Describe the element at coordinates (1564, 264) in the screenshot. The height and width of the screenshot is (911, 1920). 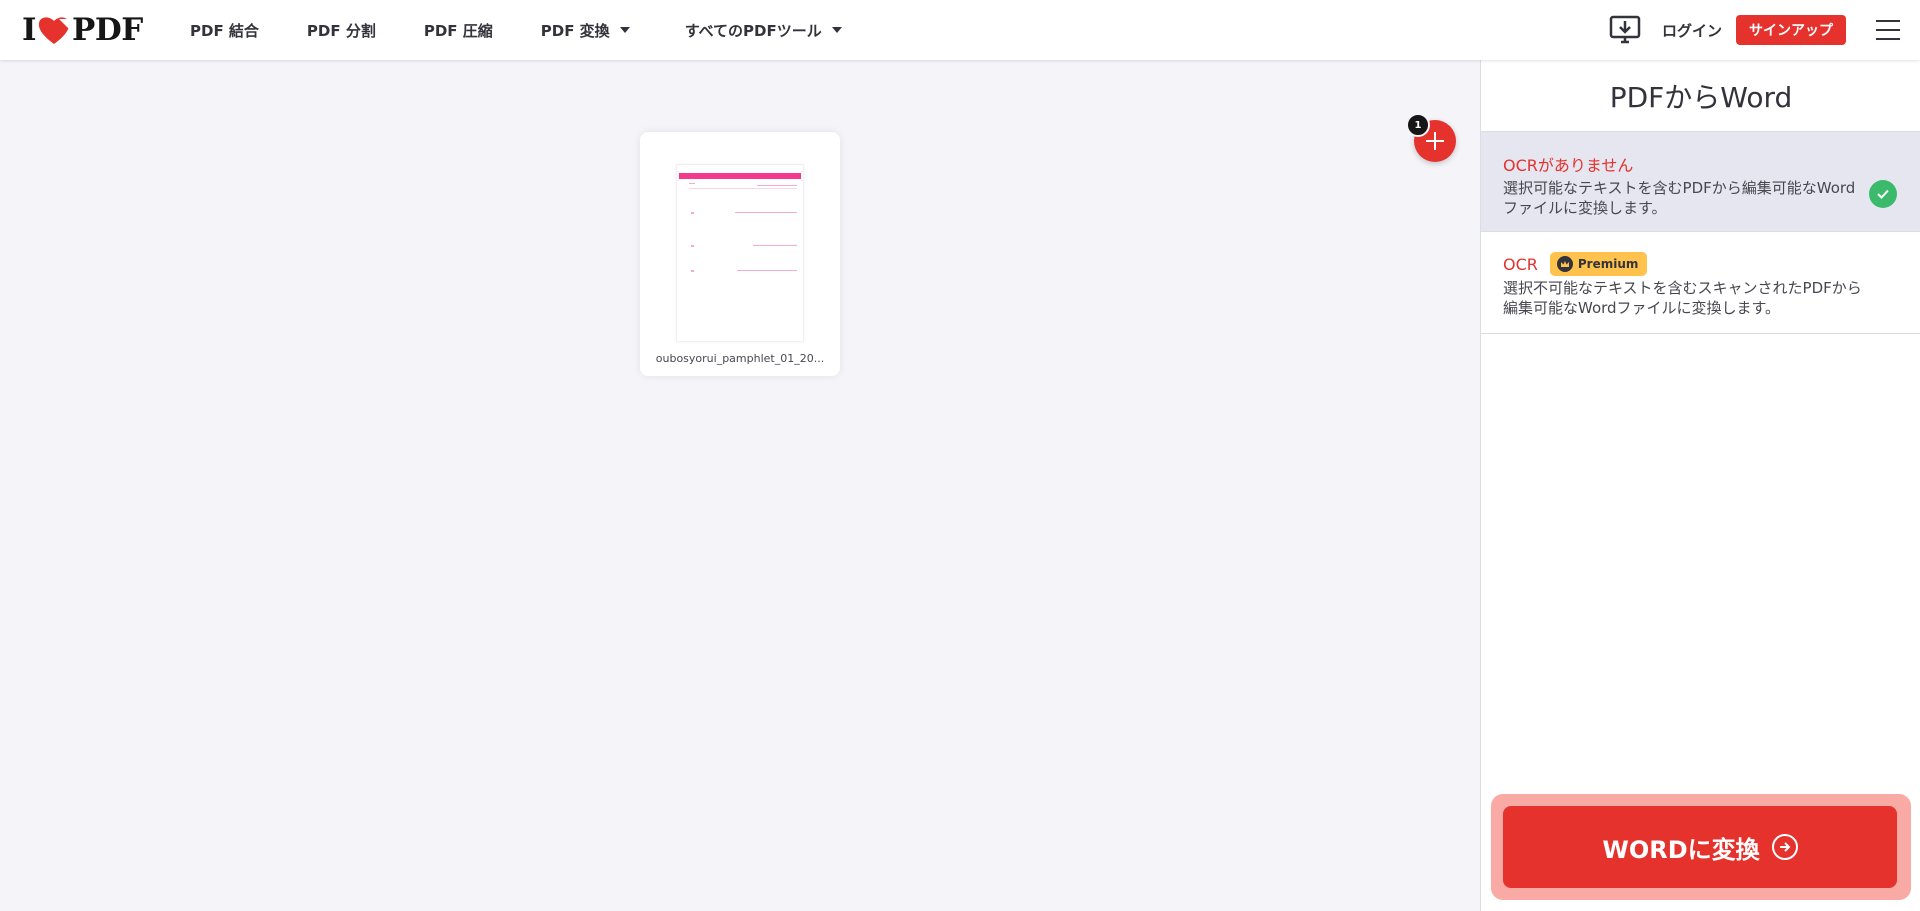
I see `crown-icon` at that location.